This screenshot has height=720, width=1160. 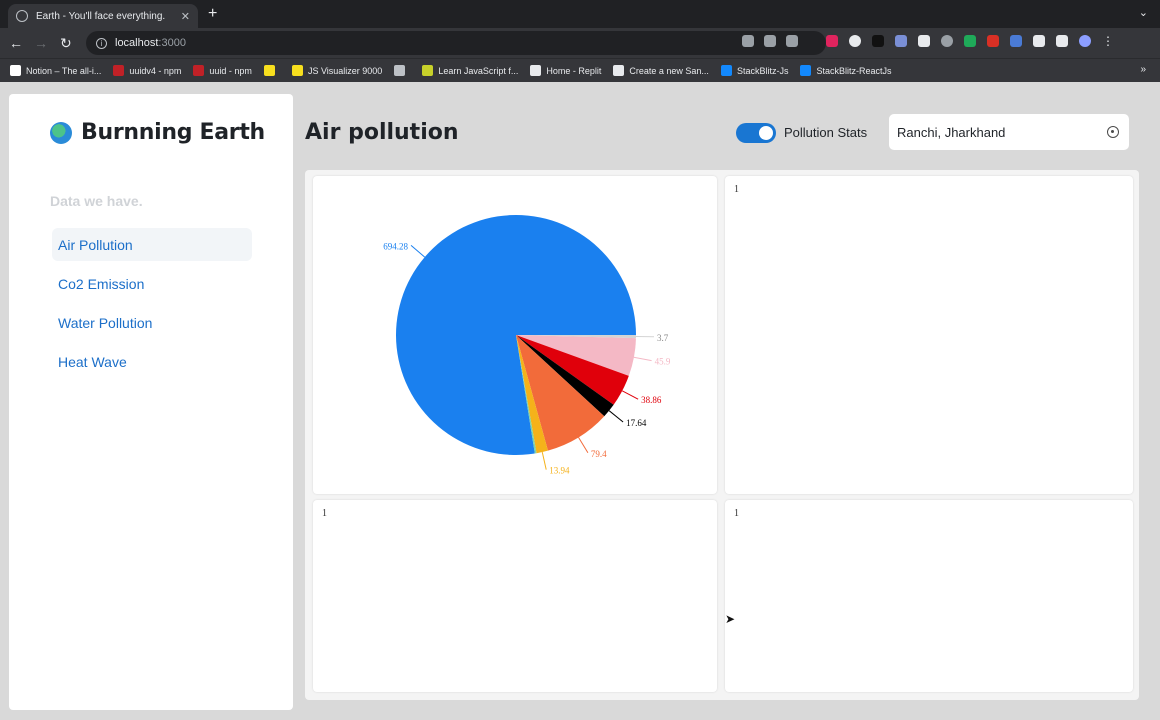 I want to click on pie-data-label: 79.4, so click(x=599, y=454).